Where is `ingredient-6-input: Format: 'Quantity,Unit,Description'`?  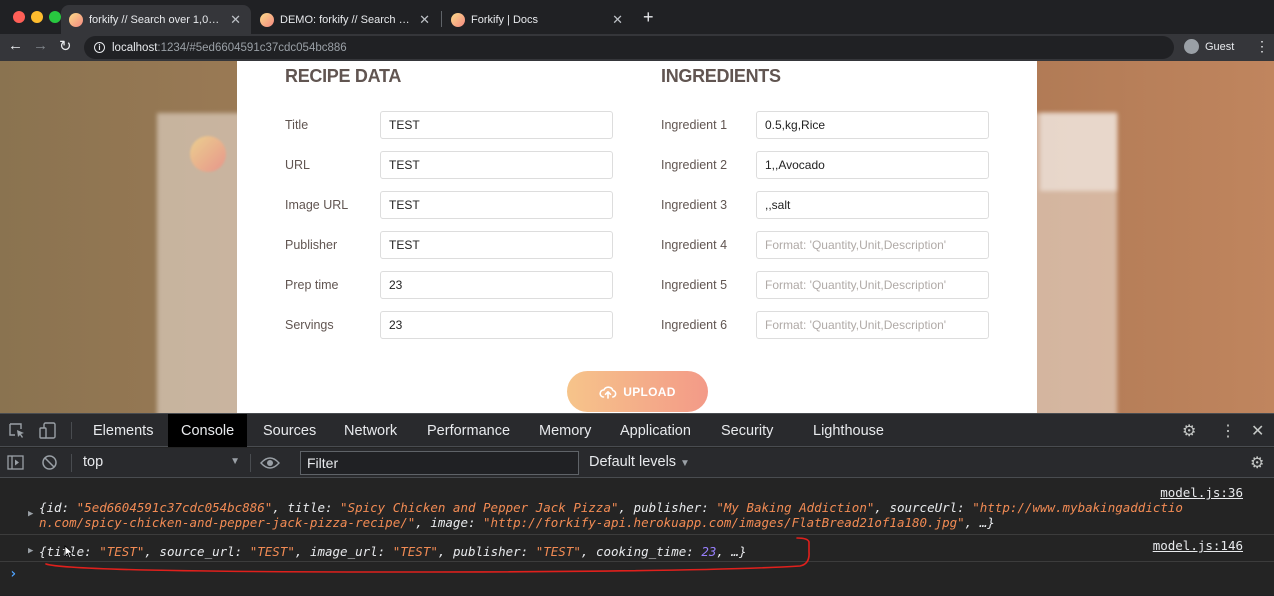
ingredient-6-input: Format: 'Quantity,Unit,Description' is located at coordinates (872, 325).